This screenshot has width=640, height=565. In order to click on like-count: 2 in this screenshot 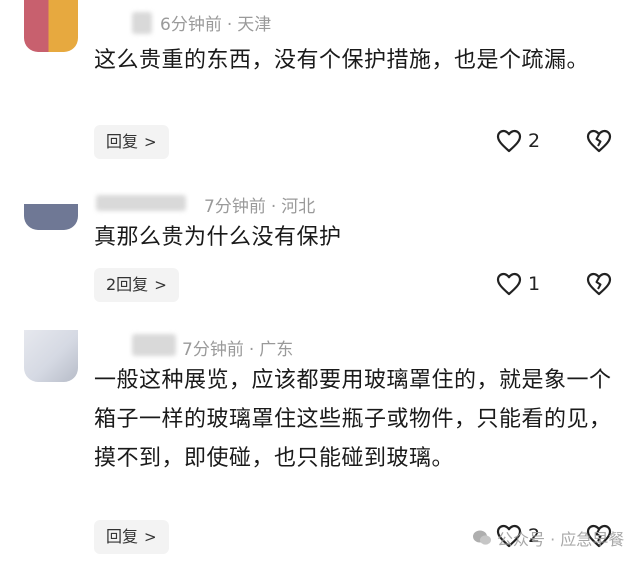, I will do `click(534, 141)`.